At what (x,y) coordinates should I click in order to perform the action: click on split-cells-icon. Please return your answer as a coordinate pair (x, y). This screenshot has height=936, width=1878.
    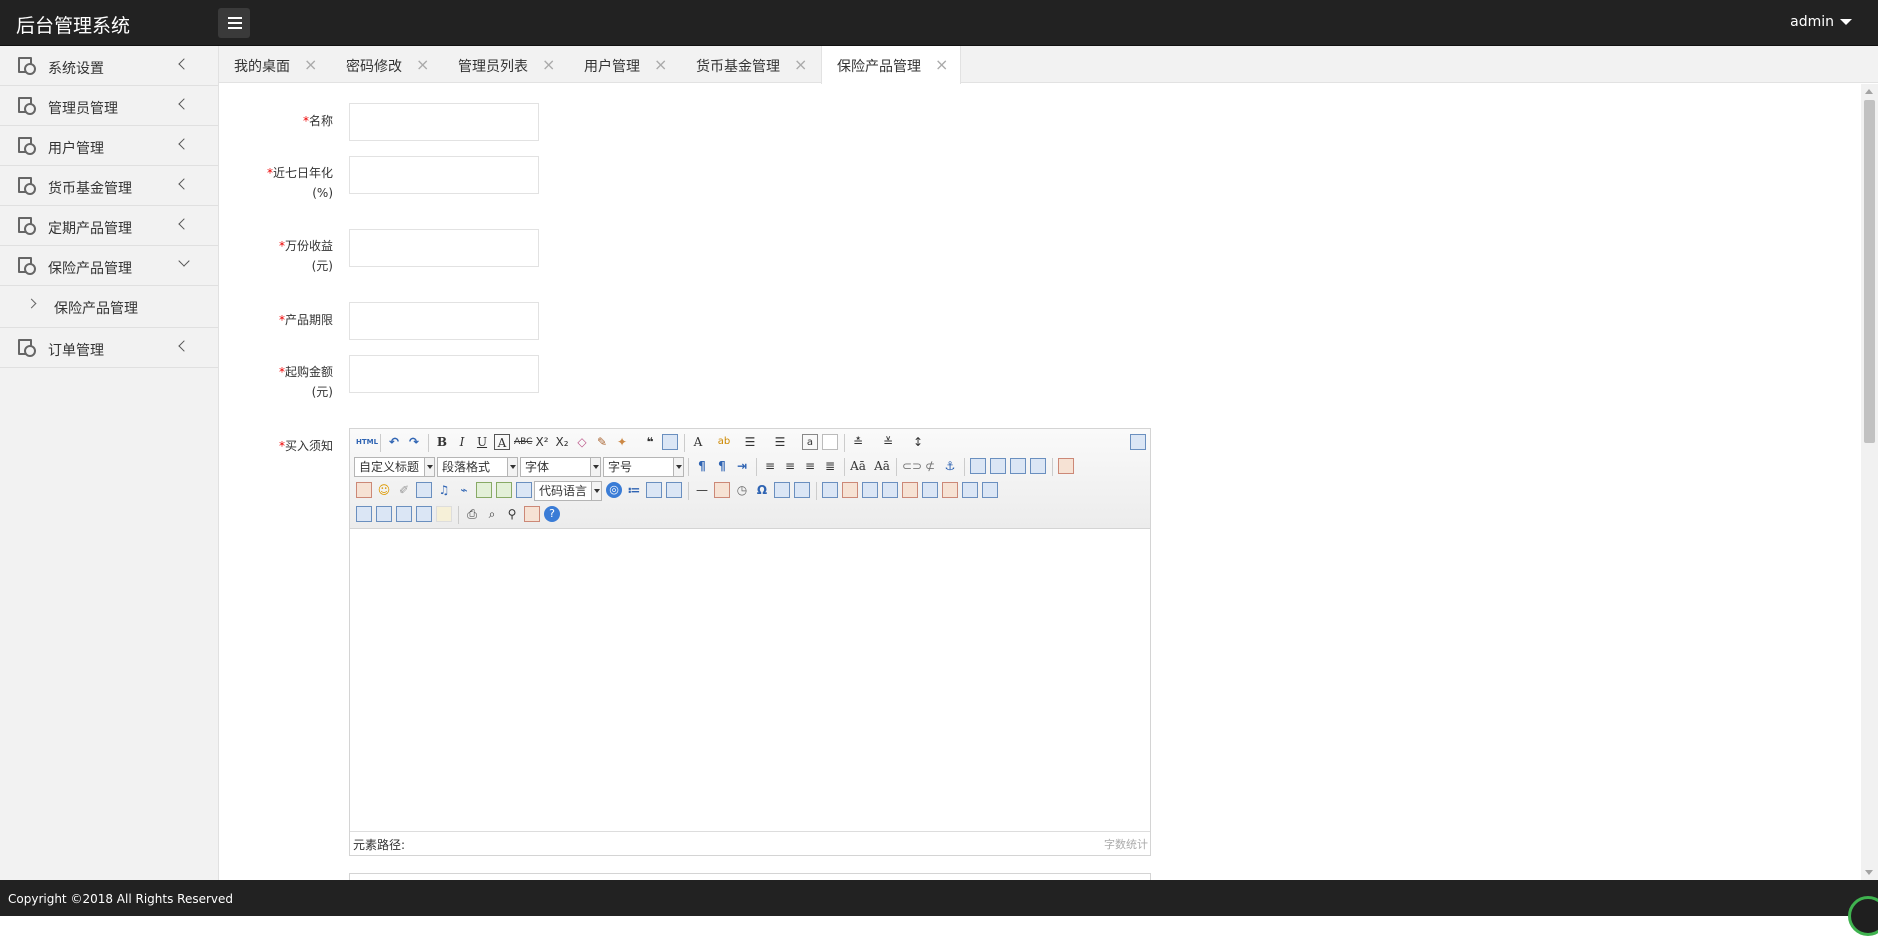
    Looking at the image, I should click on (384, 514).